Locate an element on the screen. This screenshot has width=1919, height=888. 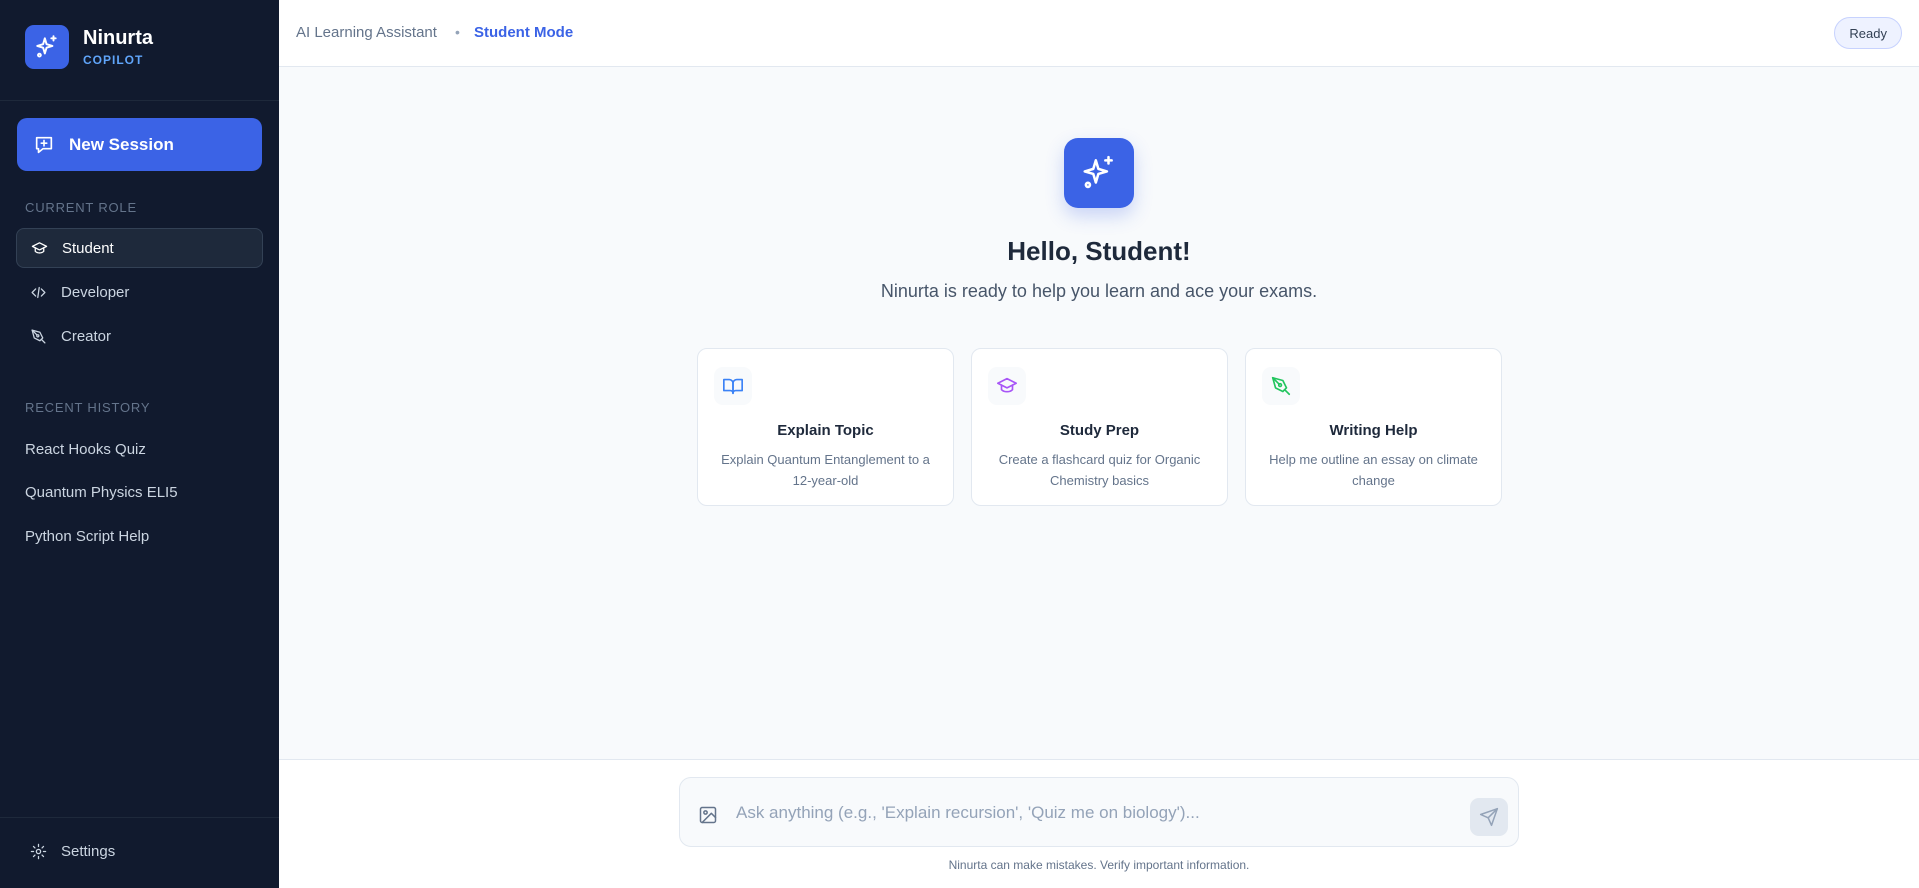
status-badge: Ready is located at coordinates (1868, 33).